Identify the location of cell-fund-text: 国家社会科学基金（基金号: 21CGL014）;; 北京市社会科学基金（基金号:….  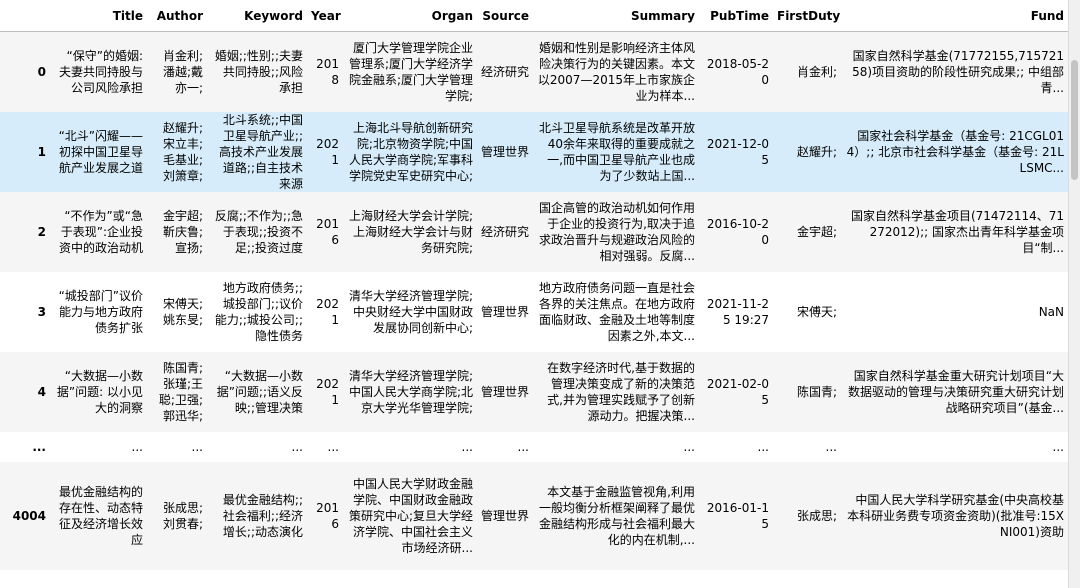
(955, 151).